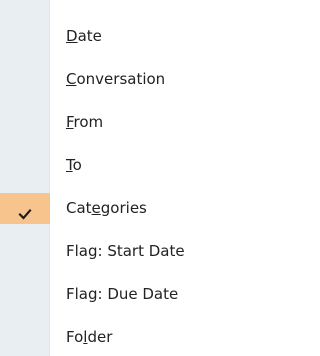 This screenshot has width=320, height=356. I want to click on menu-item-conversation: Conversation, so click(126, 79).